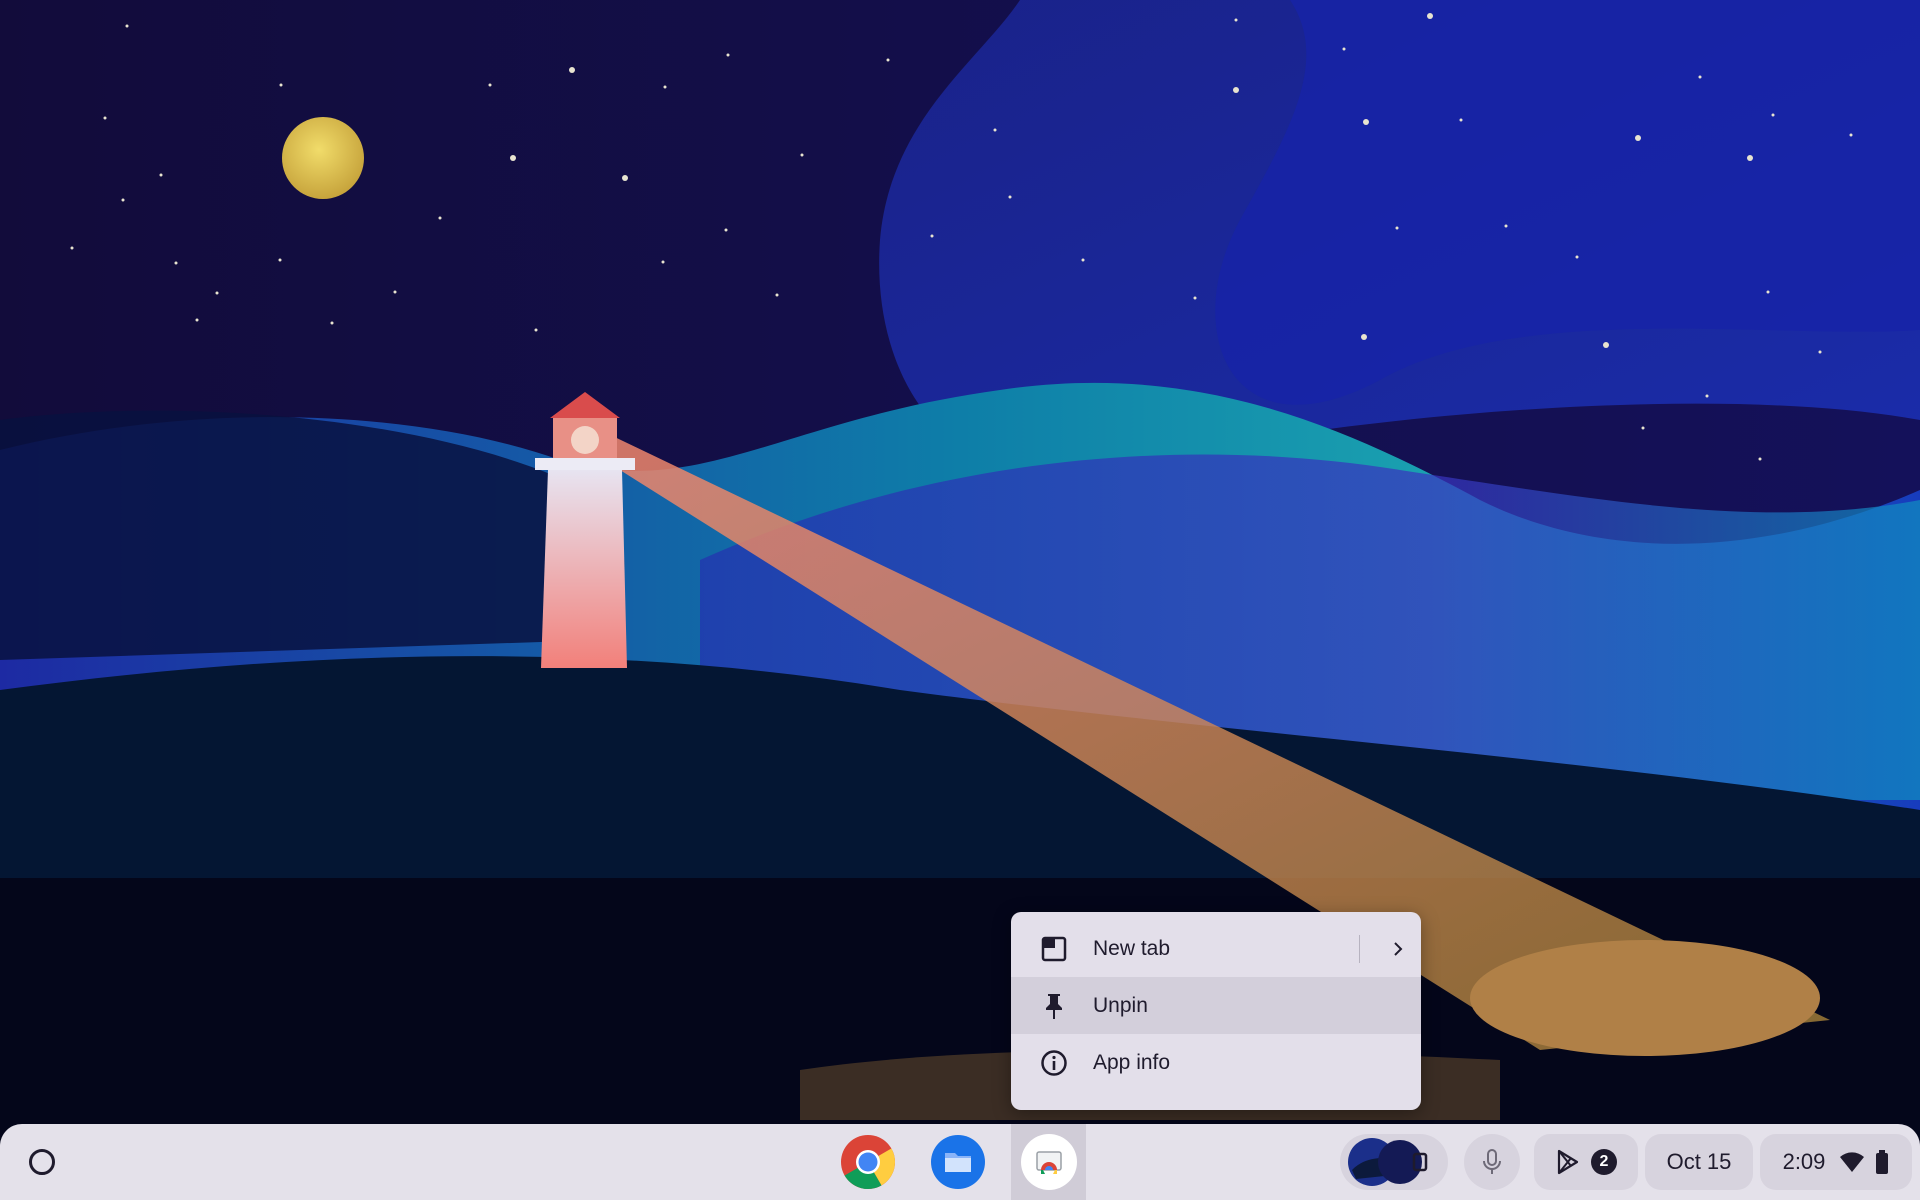 The height and width of the screenshot is (1200, 1920). What do you see at coordinates (1882, 1162) in the screenshot?
I see `battery-icon` at bounding box center [1882, 1162].